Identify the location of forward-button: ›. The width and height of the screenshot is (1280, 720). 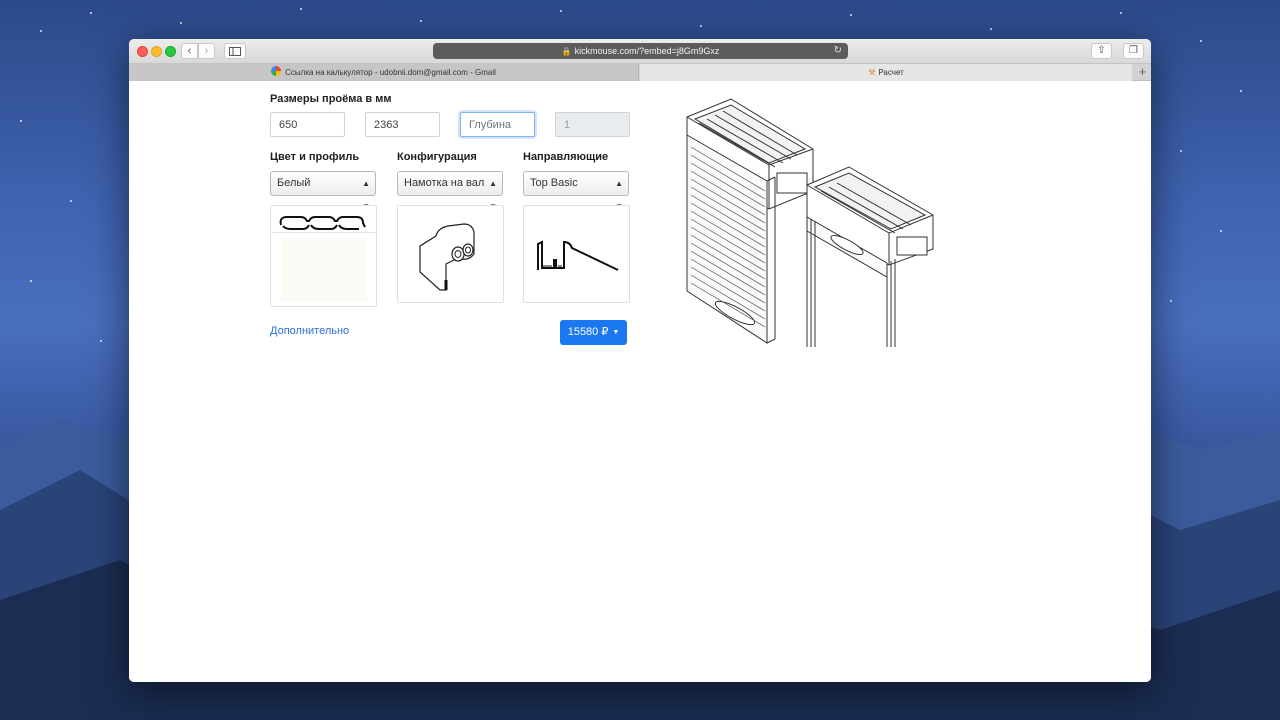
(206, 51).